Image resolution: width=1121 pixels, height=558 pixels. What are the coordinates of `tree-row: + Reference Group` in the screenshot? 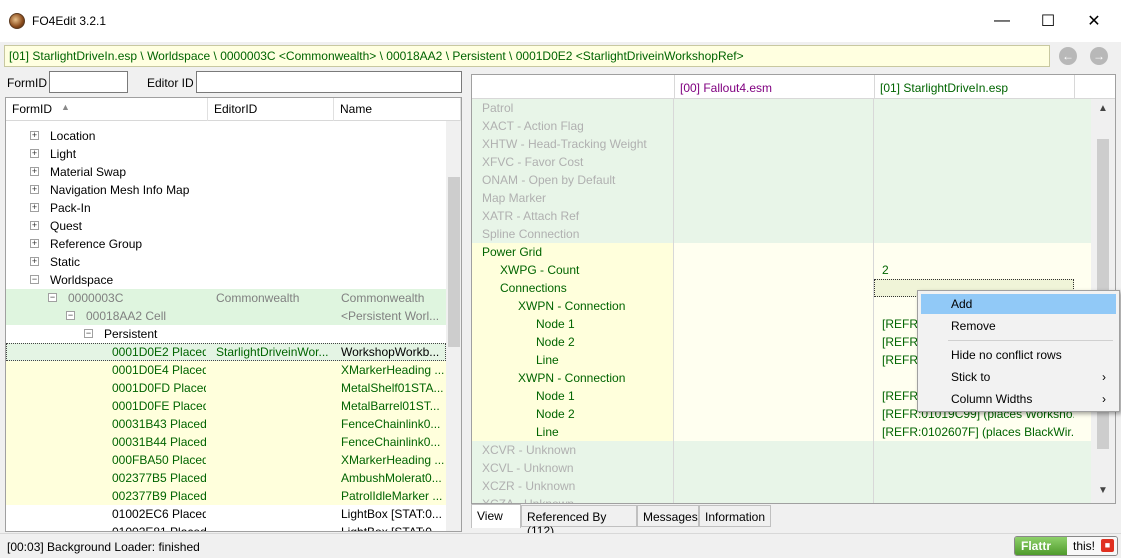 It's located at (226, 244).